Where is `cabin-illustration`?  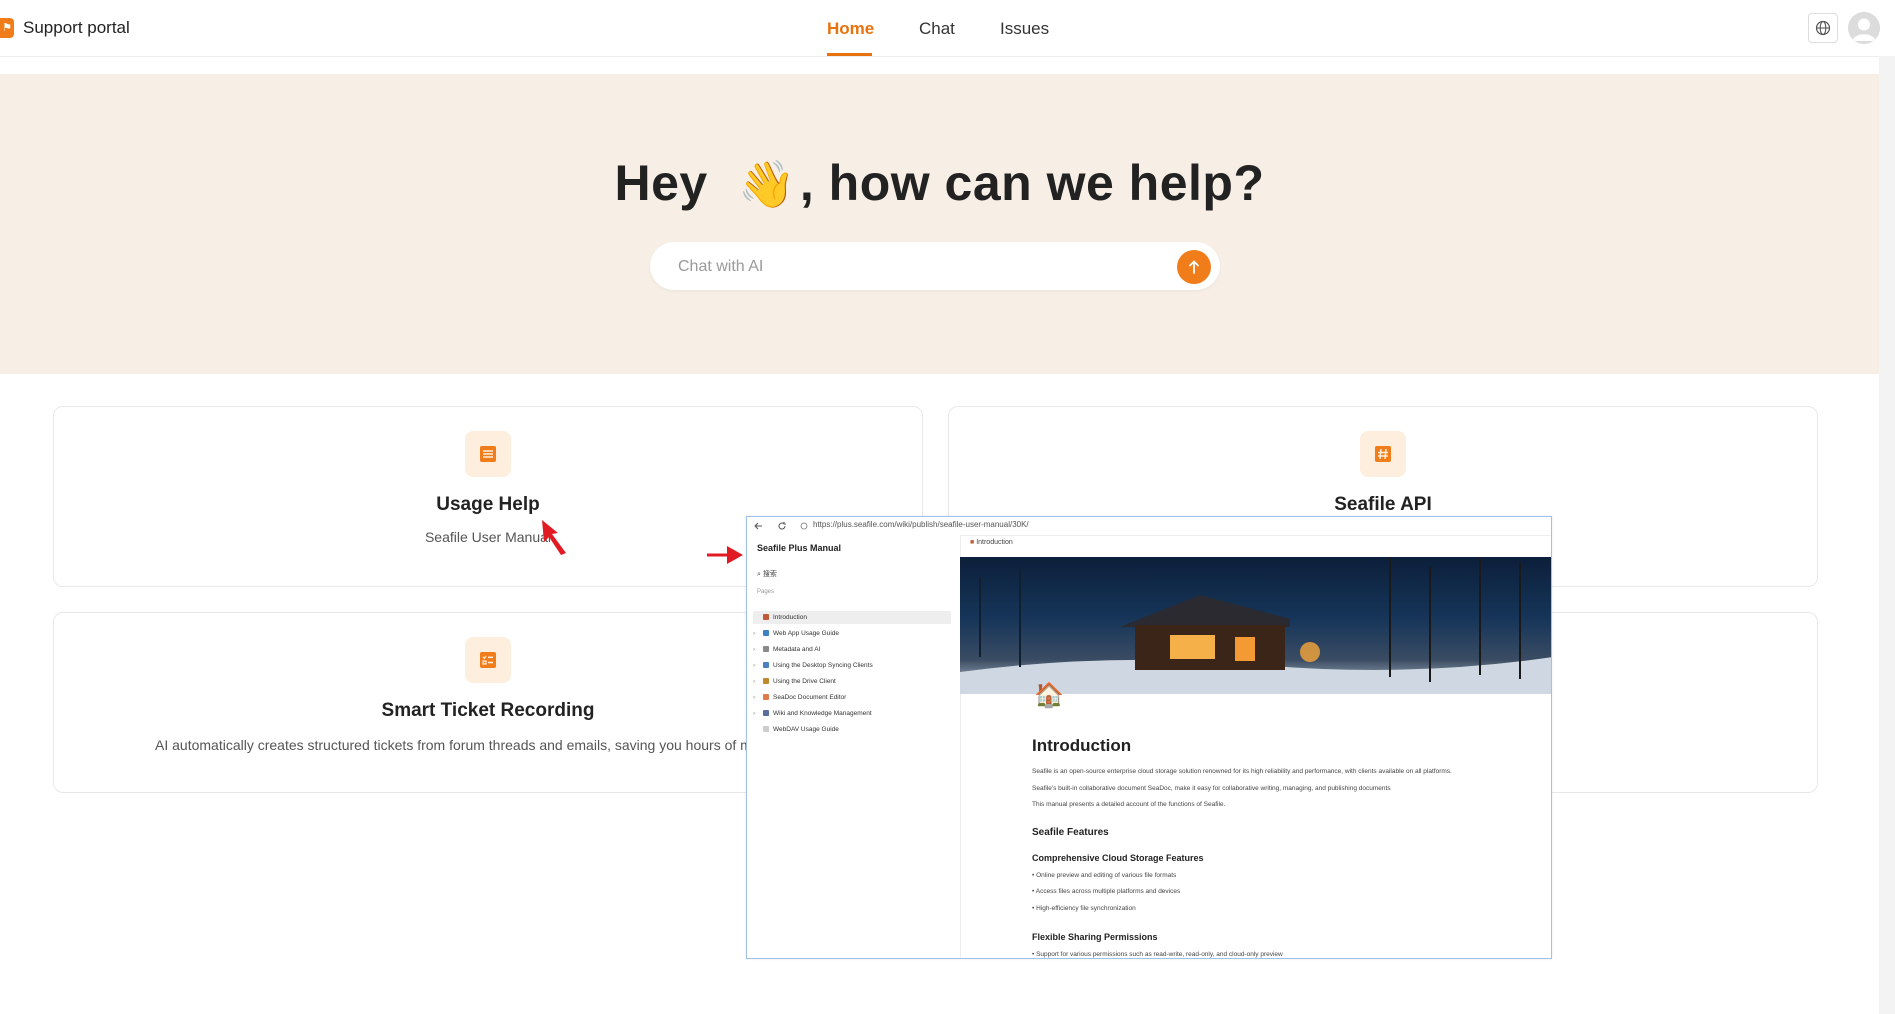
cabin-illustration is located at coordinates (1255, 625).